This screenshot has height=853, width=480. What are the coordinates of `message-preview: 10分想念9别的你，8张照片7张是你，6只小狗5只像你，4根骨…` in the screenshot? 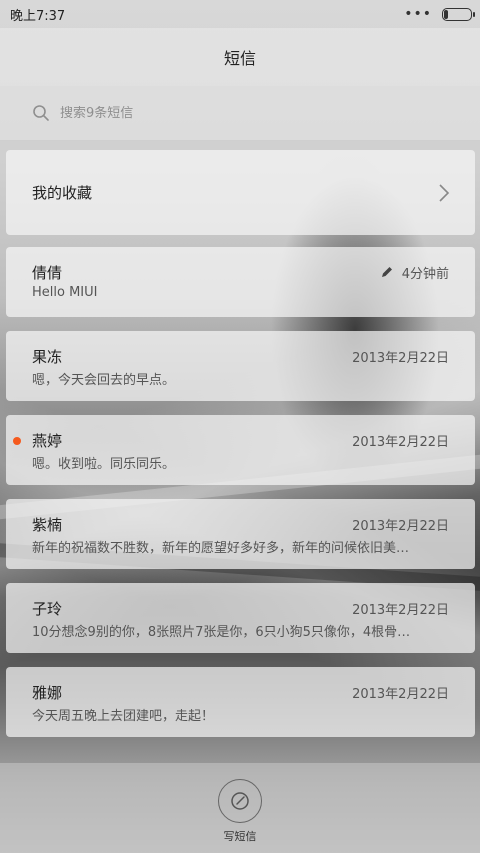 It's located at (221, 632).